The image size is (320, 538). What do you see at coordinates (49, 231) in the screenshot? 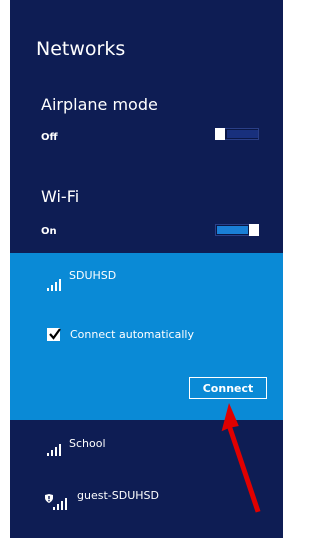
I see `wifi-state: On` at bounding box center [49, 231].